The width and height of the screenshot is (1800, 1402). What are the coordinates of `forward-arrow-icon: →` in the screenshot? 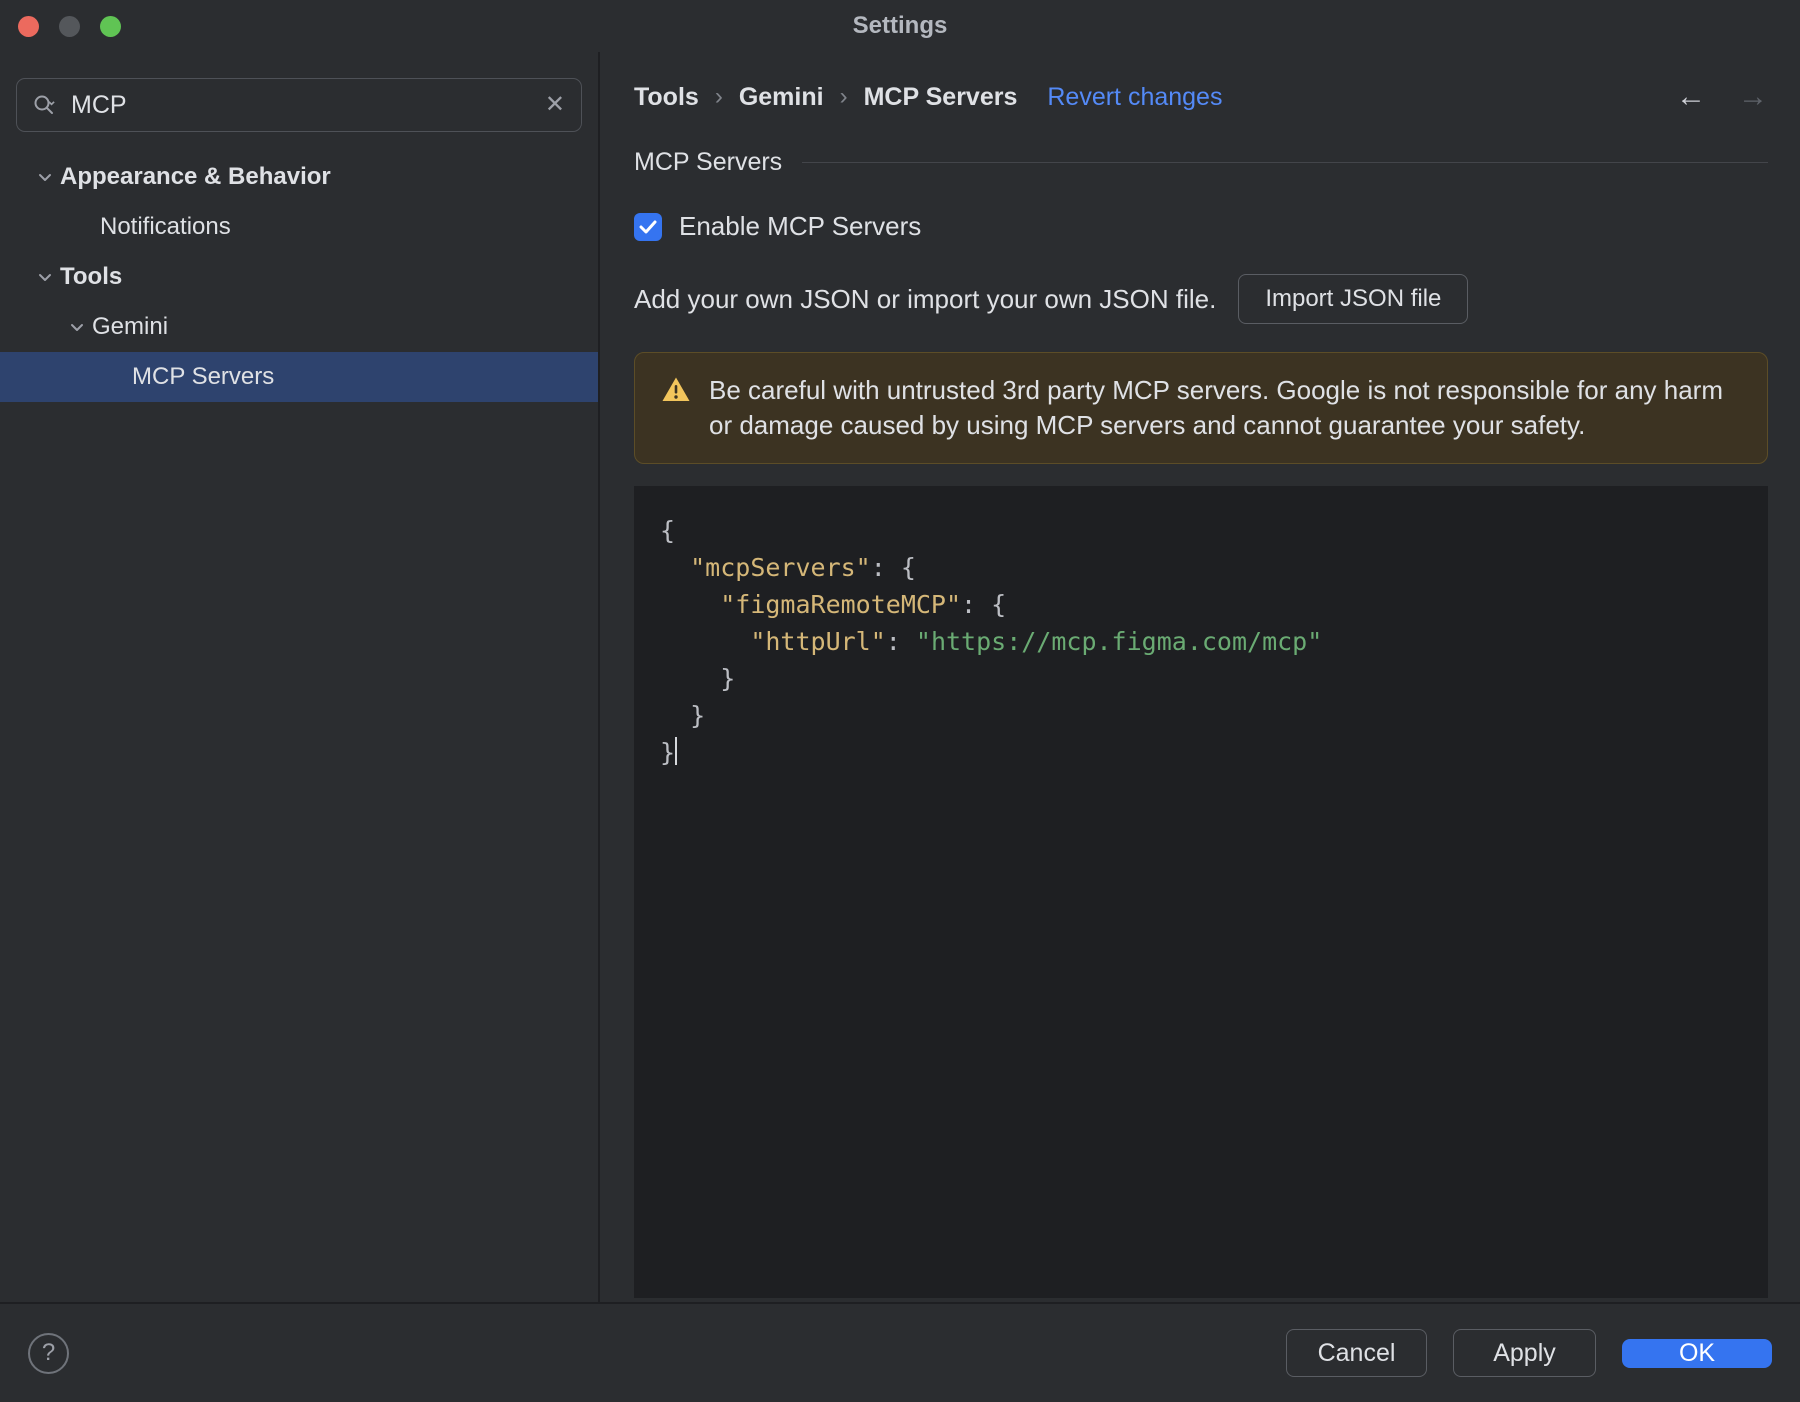 It's located at (1753, 97).